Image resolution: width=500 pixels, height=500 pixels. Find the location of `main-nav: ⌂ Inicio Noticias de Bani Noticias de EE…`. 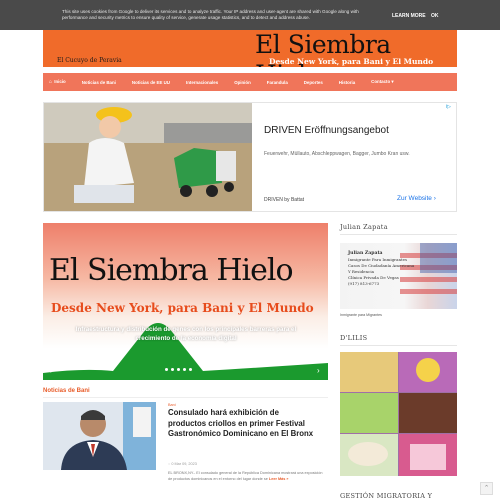

main-nav: ⌂ Inicio Noticias de Bani Noticias de EE… is located at coordinates (250, 82).